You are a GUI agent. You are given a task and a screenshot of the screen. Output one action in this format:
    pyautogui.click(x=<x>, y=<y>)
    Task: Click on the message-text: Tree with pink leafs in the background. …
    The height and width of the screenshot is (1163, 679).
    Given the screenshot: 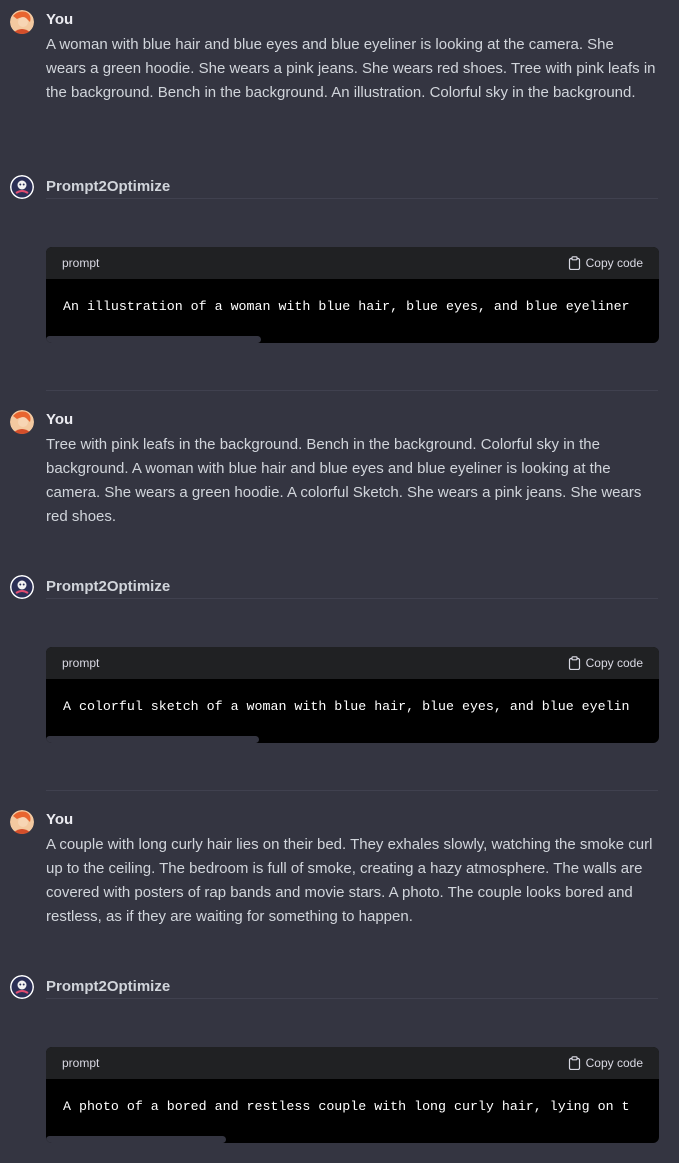 What is the action you would take?
    pyautogui.click(x=344, y=480)
    